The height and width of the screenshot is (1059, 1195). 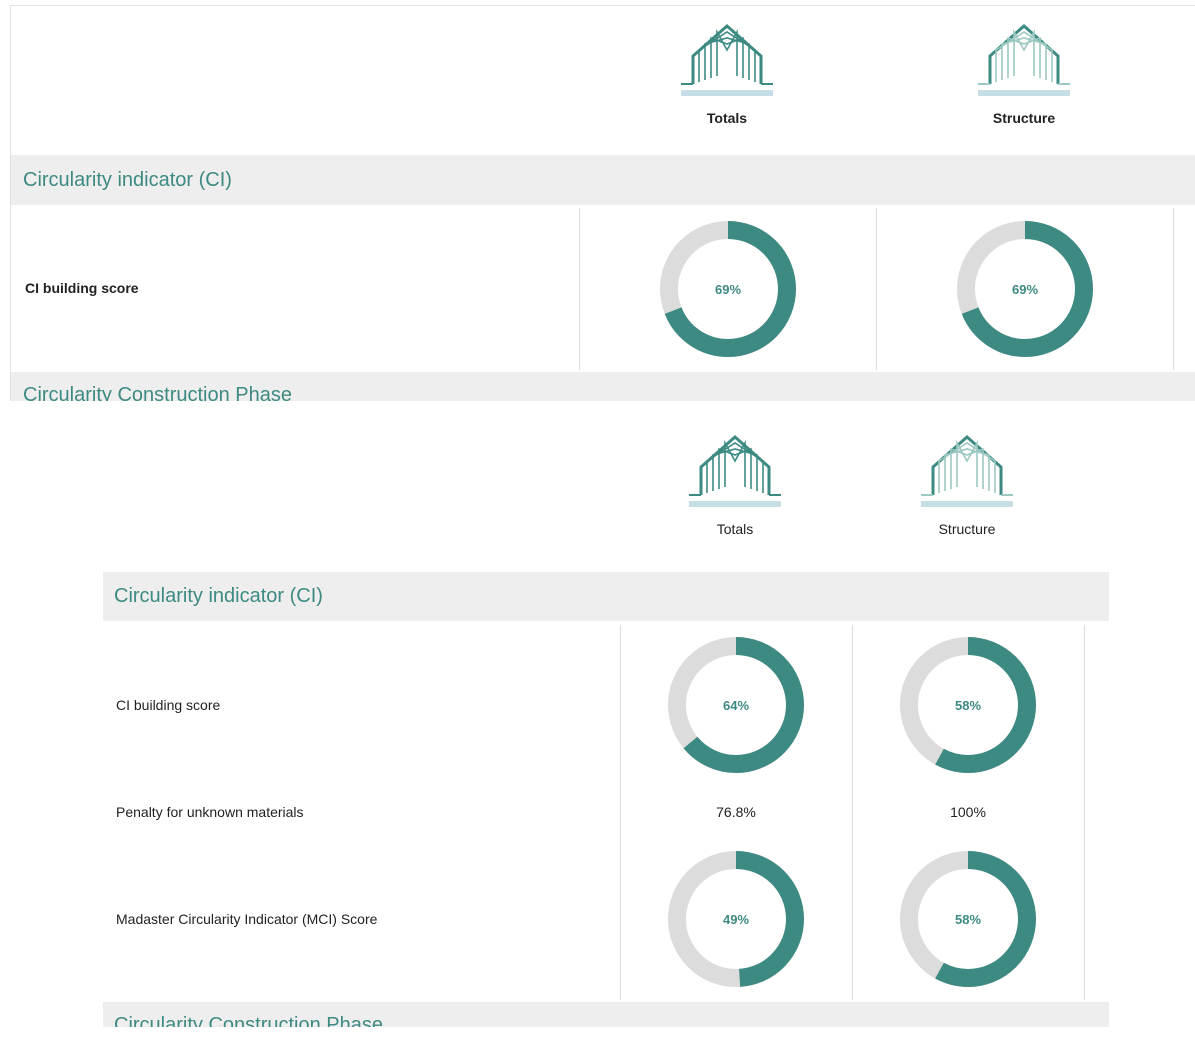 I want to click on donut-chart-structure-mci: 58%, so click(x=968, y=919).